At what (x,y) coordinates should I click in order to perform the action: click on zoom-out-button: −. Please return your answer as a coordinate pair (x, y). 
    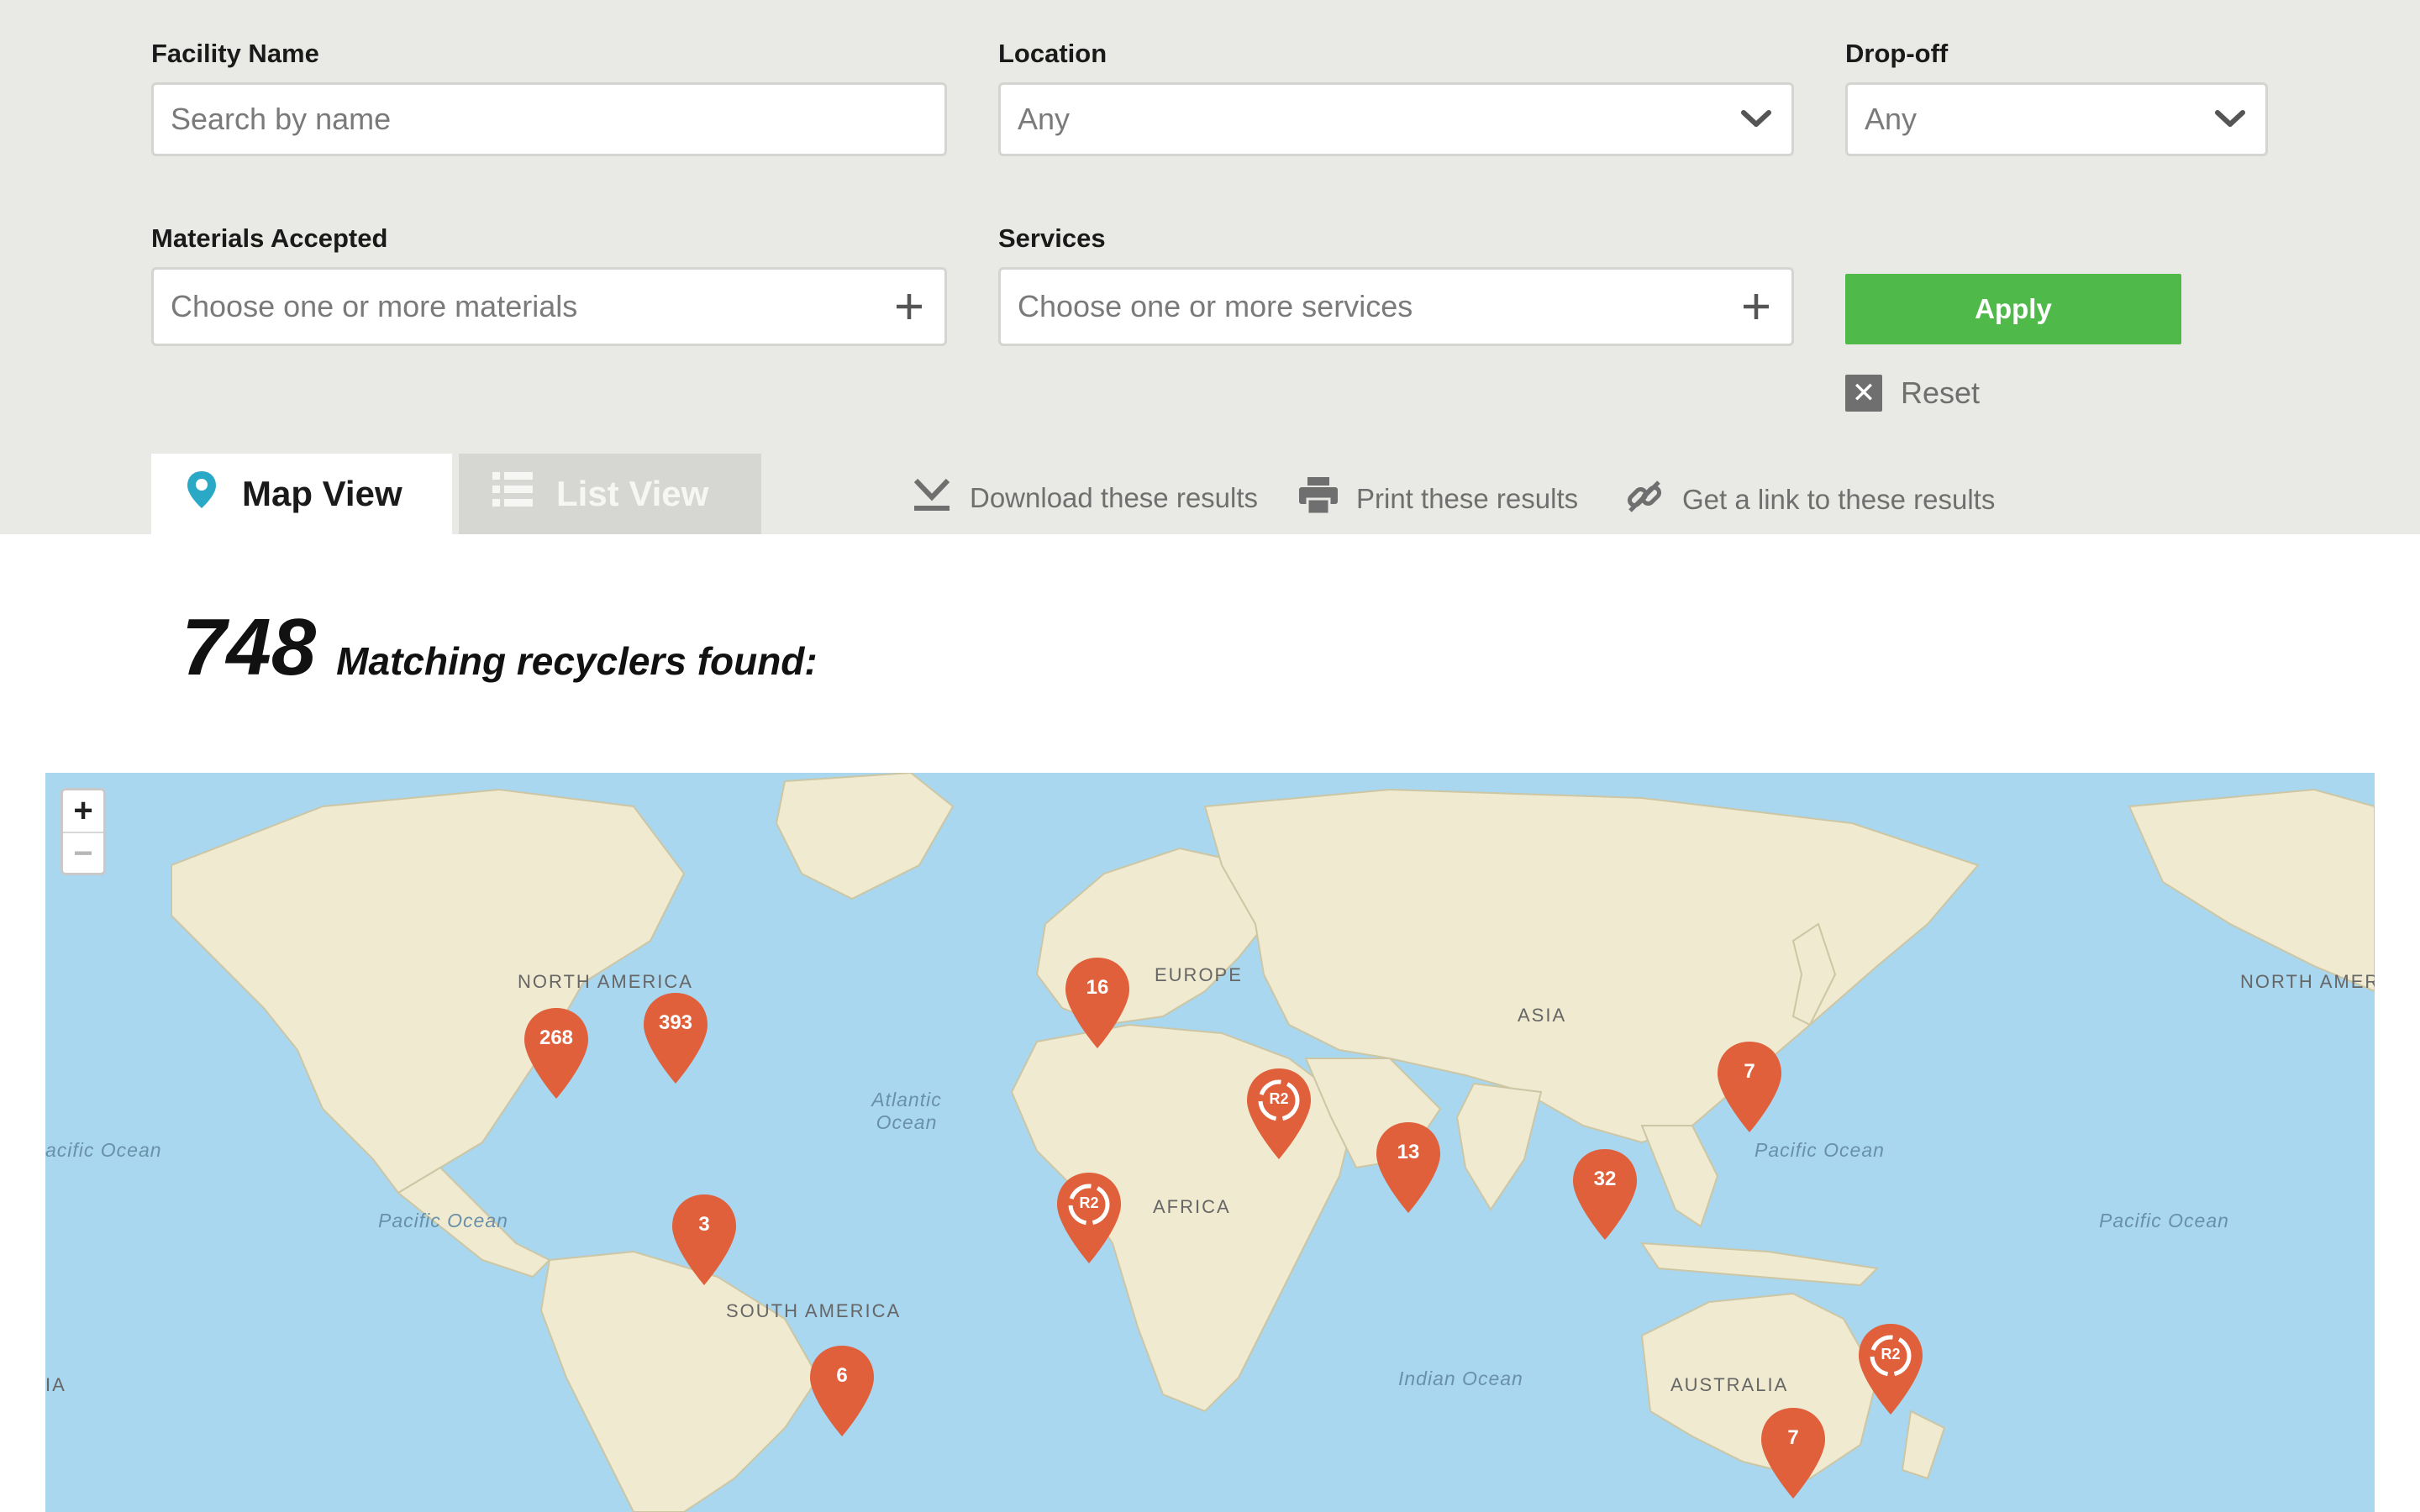
    Looking at the image, I should click on (83, 853).